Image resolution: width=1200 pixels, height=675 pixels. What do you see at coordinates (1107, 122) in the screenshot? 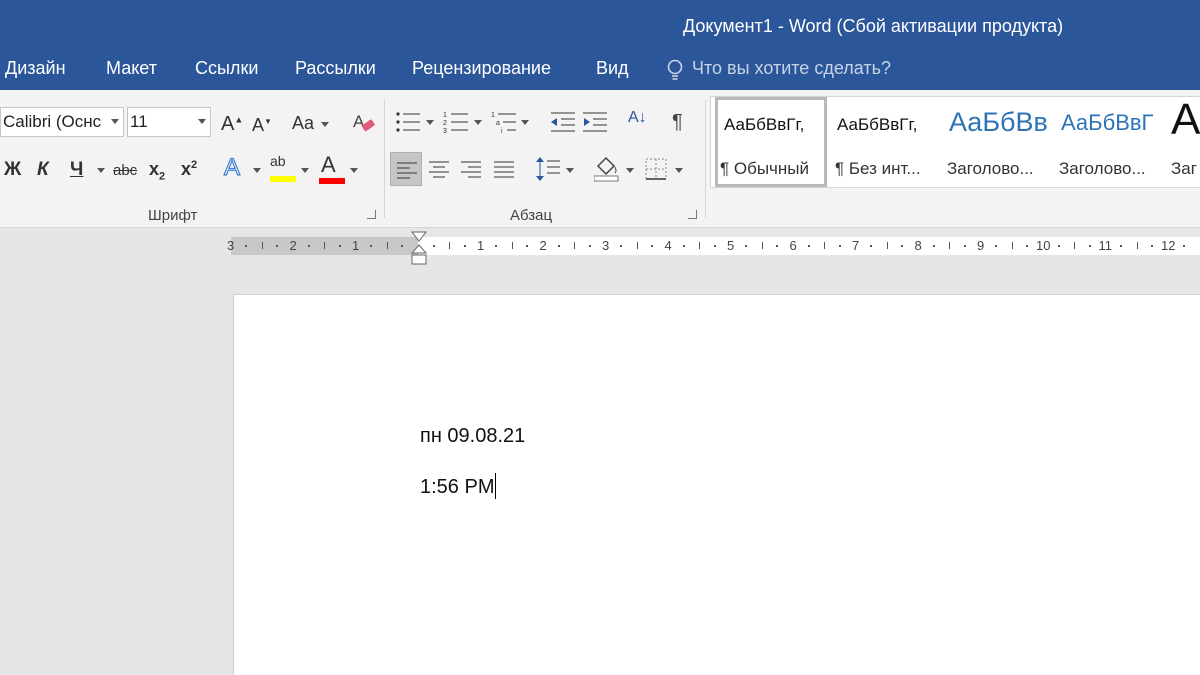
I see `style-preview: АаБбВвГ` at bounding box center [1107, 122].